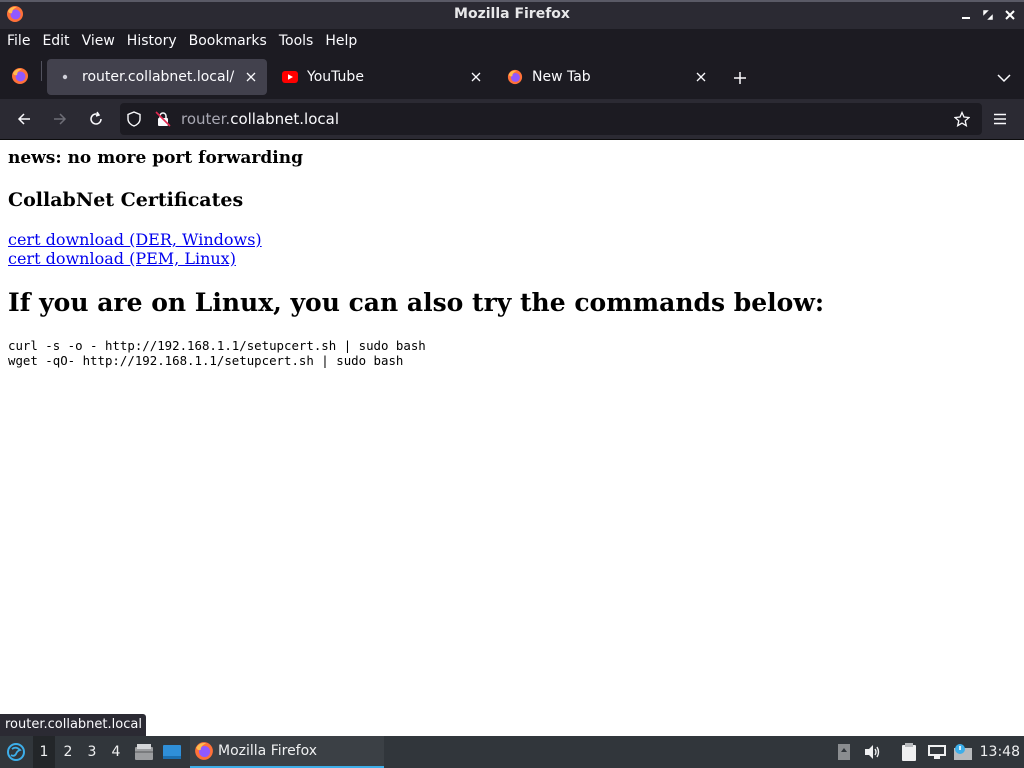  Describe the element at coordinates (18, 41) in the screenshot. I see `menu-file: File` at that location.